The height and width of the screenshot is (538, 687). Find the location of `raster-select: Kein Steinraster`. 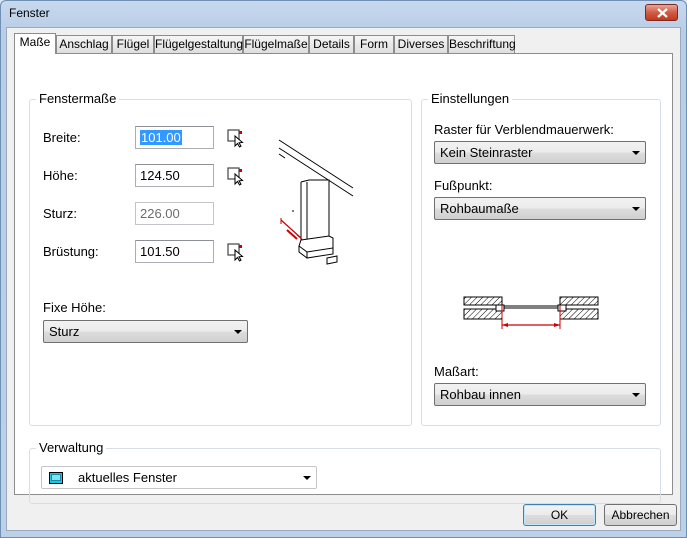

raster-select: Kein Steinraster is located at coordinates (540, 152).